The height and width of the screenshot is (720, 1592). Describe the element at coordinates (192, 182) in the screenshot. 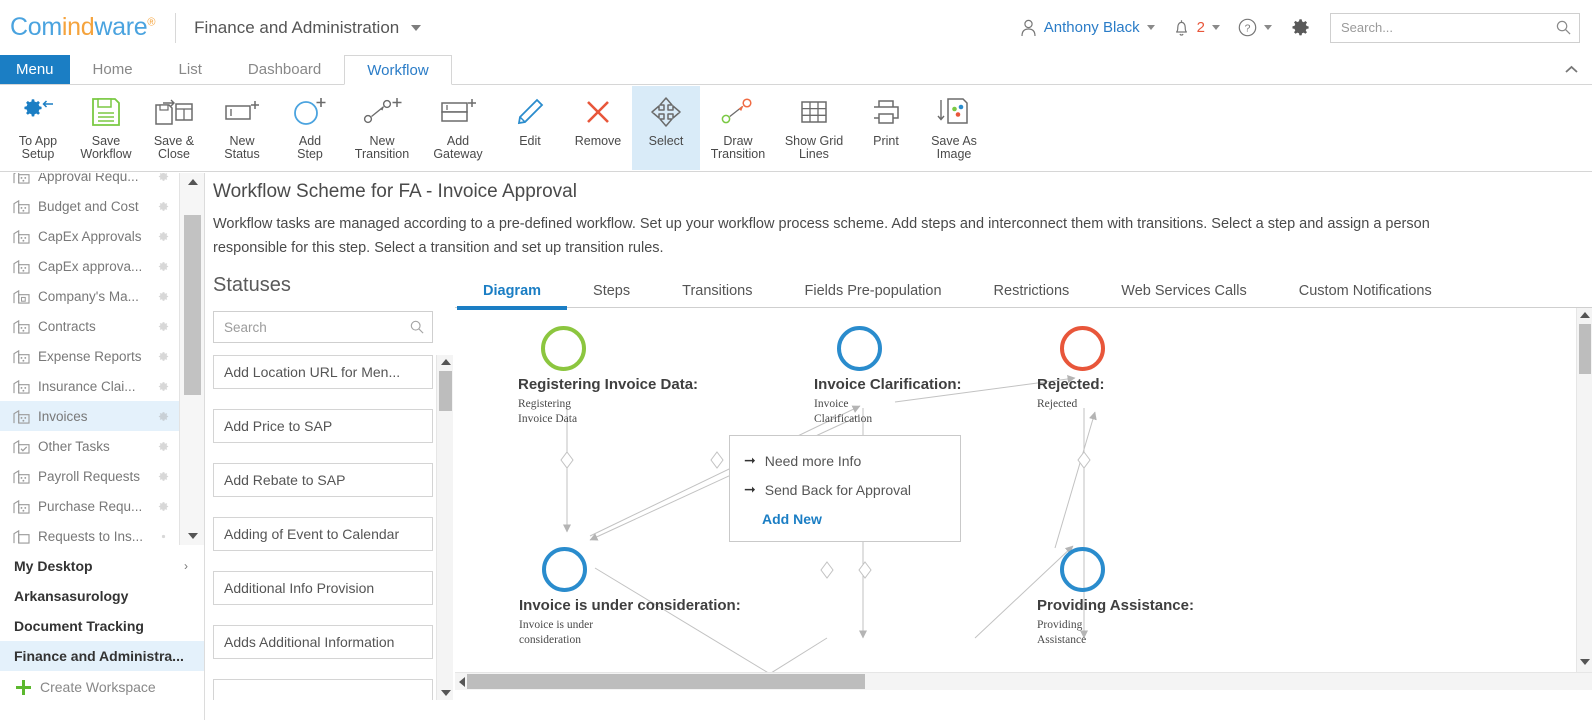

I see `sidebar-scroll-up-button` at that location.